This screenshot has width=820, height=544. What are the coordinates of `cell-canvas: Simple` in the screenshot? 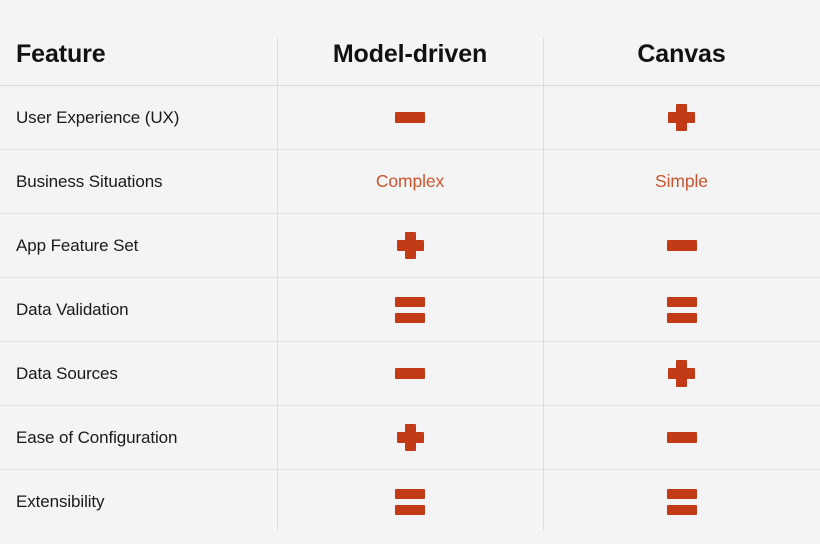 It's located at (681, 181).